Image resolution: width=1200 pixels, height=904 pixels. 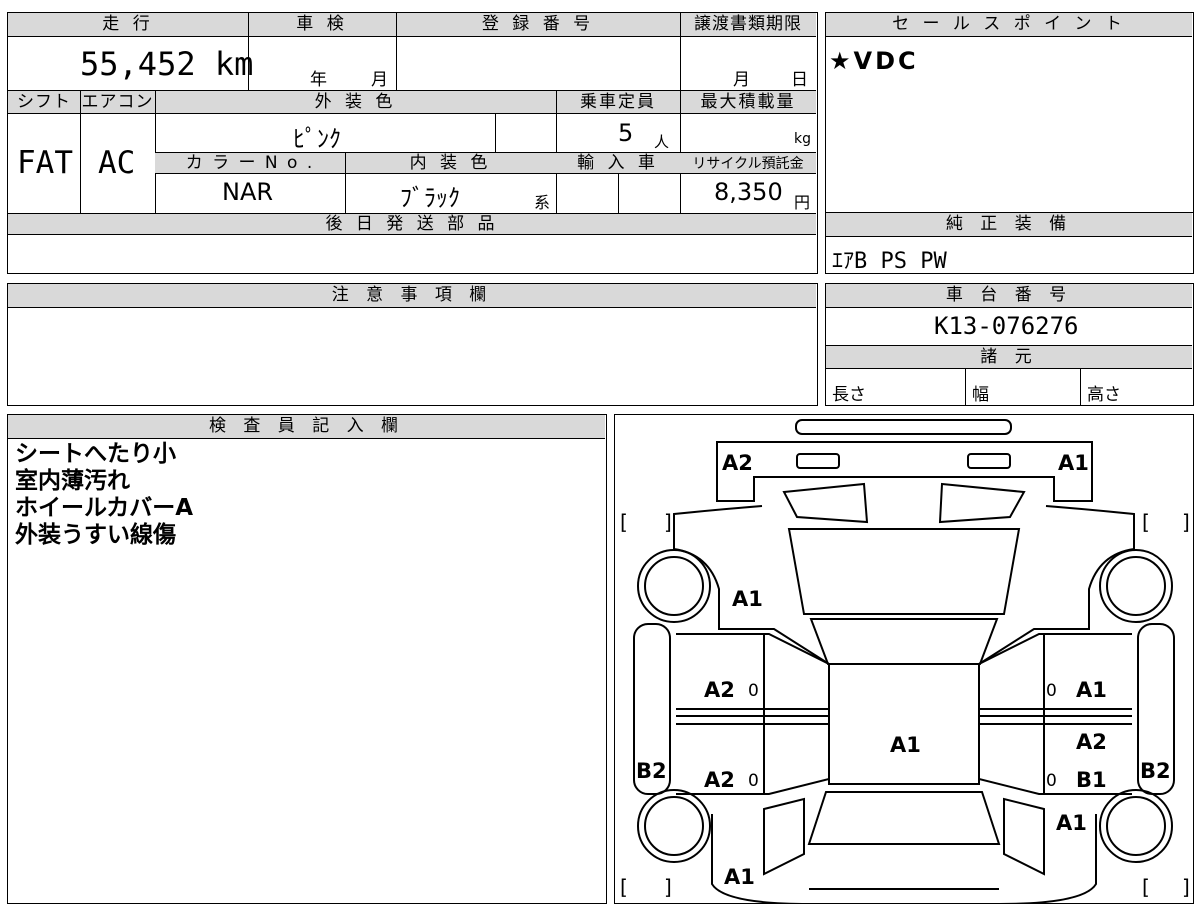 I want to click on inspector-line: 室内薄汚れ, so click(x=72, y=481).